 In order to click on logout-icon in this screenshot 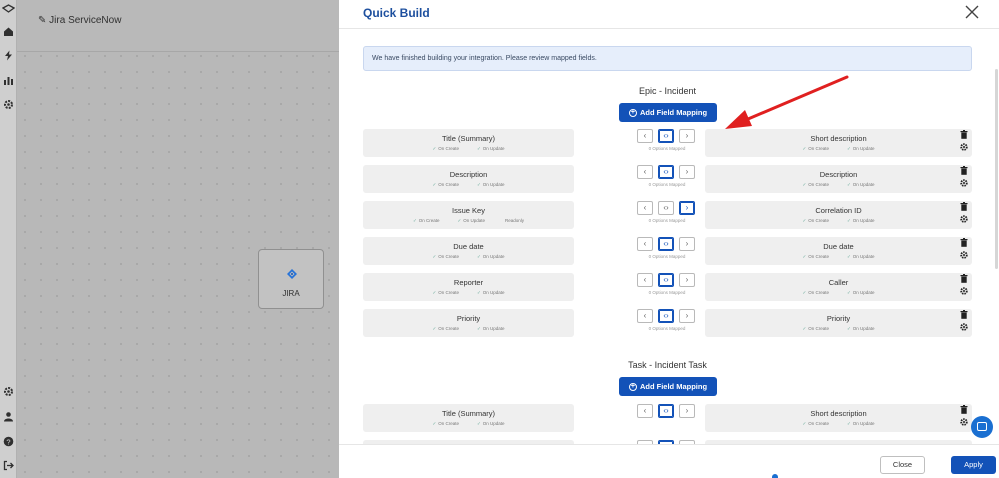, I will do `click(8, 465)`.